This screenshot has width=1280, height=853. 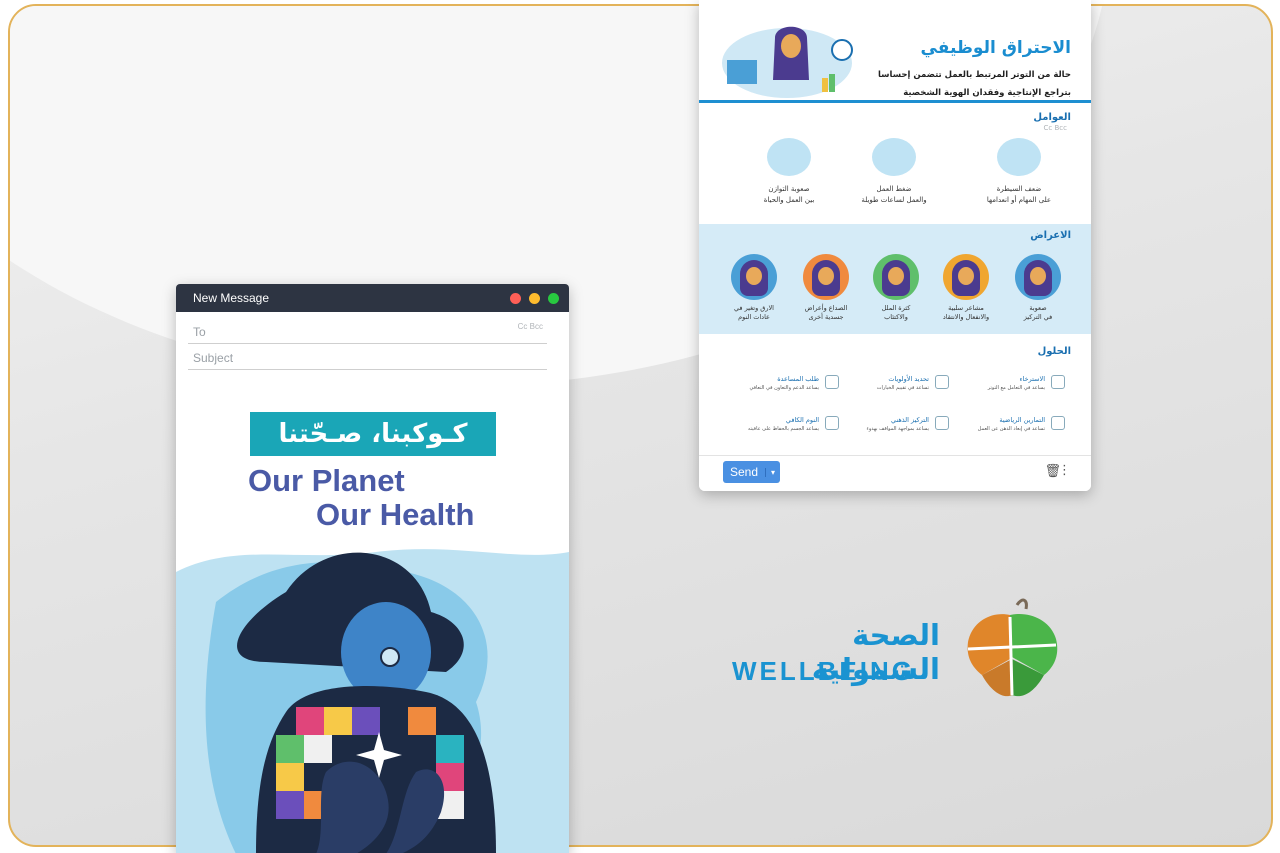 What do you see at coordinates (1011, 429) in the screenshot?
I see `solution-sub: تساعد في إبعاد الذهن عن العمل` at bounding box center [1011, 429].